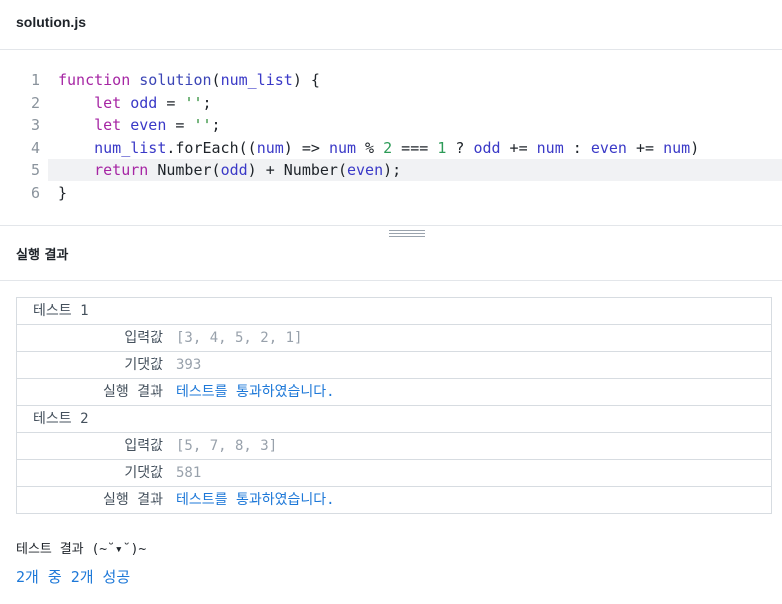 The width and height of the screenshot is (782, 604). What do you see at coordinates (184, 170) in the screenshot?
I see `code-token: Number(` at bounding box center [184, 170].